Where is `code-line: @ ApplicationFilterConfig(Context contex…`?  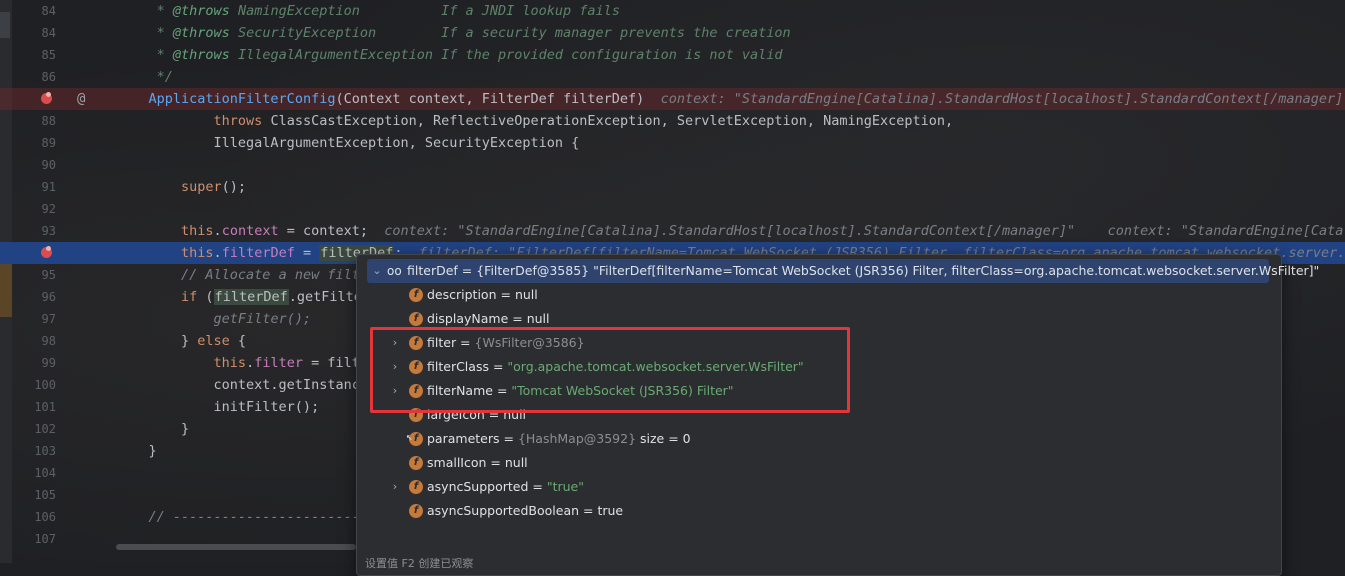 code-line: @ ApplicationFilterConfig(Context contex… is located at coordinates (672, 99).